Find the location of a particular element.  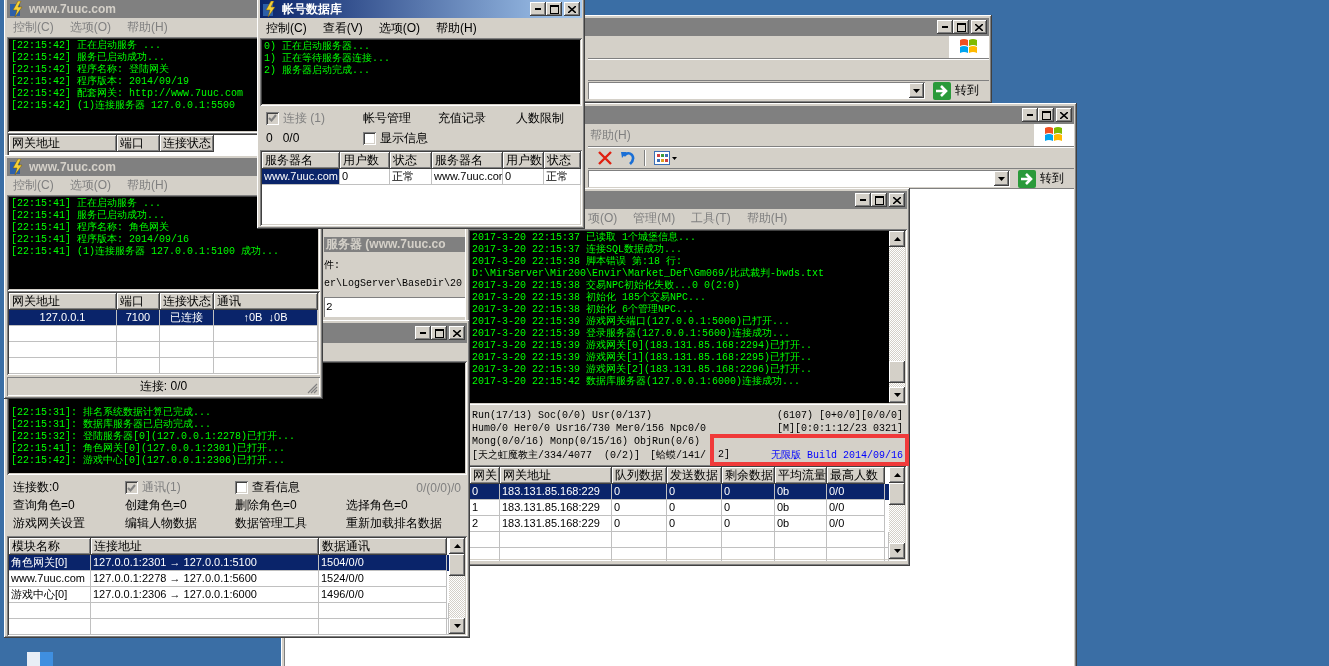

connection-count: 连接数:0 is located at coordinates (36, 487).